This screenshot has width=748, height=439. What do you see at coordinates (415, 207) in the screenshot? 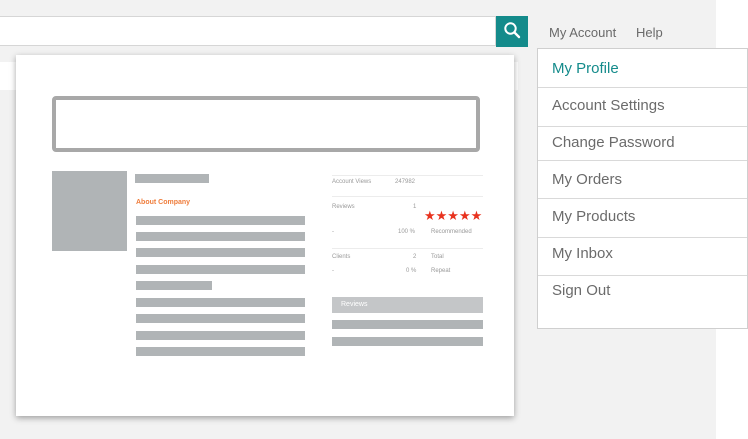
I see `reviews-value: 1` at bounding box center [415, 207].